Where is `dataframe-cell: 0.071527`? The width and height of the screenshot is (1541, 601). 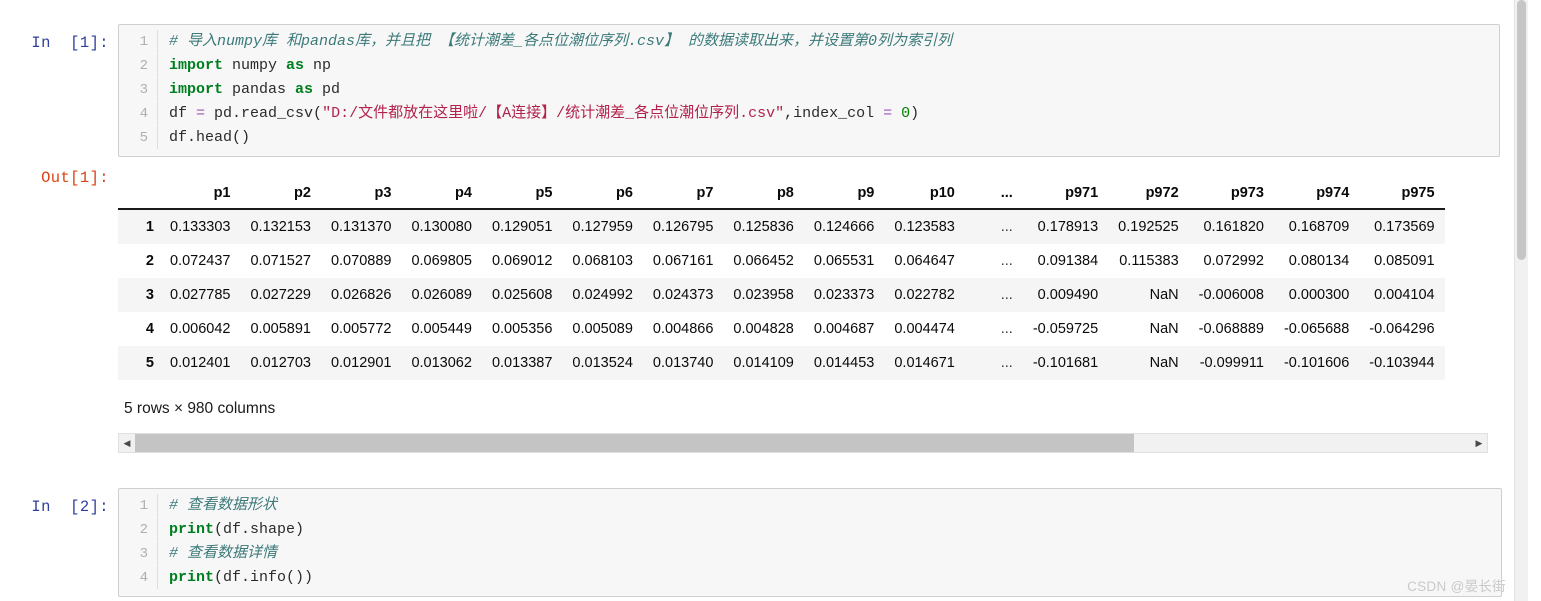
dataframe-cell: 0.071527 is located at coordinates (280, 261).